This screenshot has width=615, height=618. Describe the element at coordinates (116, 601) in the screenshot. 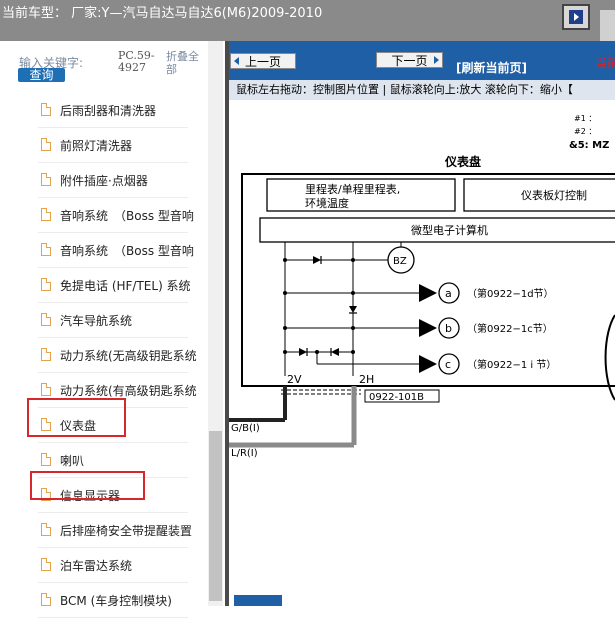

I see `tree-item-label: BCM (车身控制模块)` at that location.